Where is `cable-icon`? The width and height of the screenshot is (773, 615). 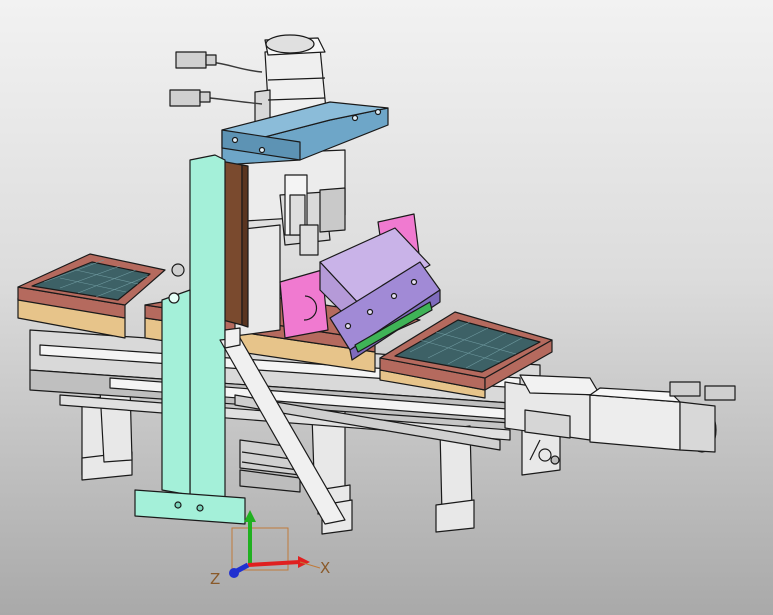 cable-icon is located at coordinates (236, 83).